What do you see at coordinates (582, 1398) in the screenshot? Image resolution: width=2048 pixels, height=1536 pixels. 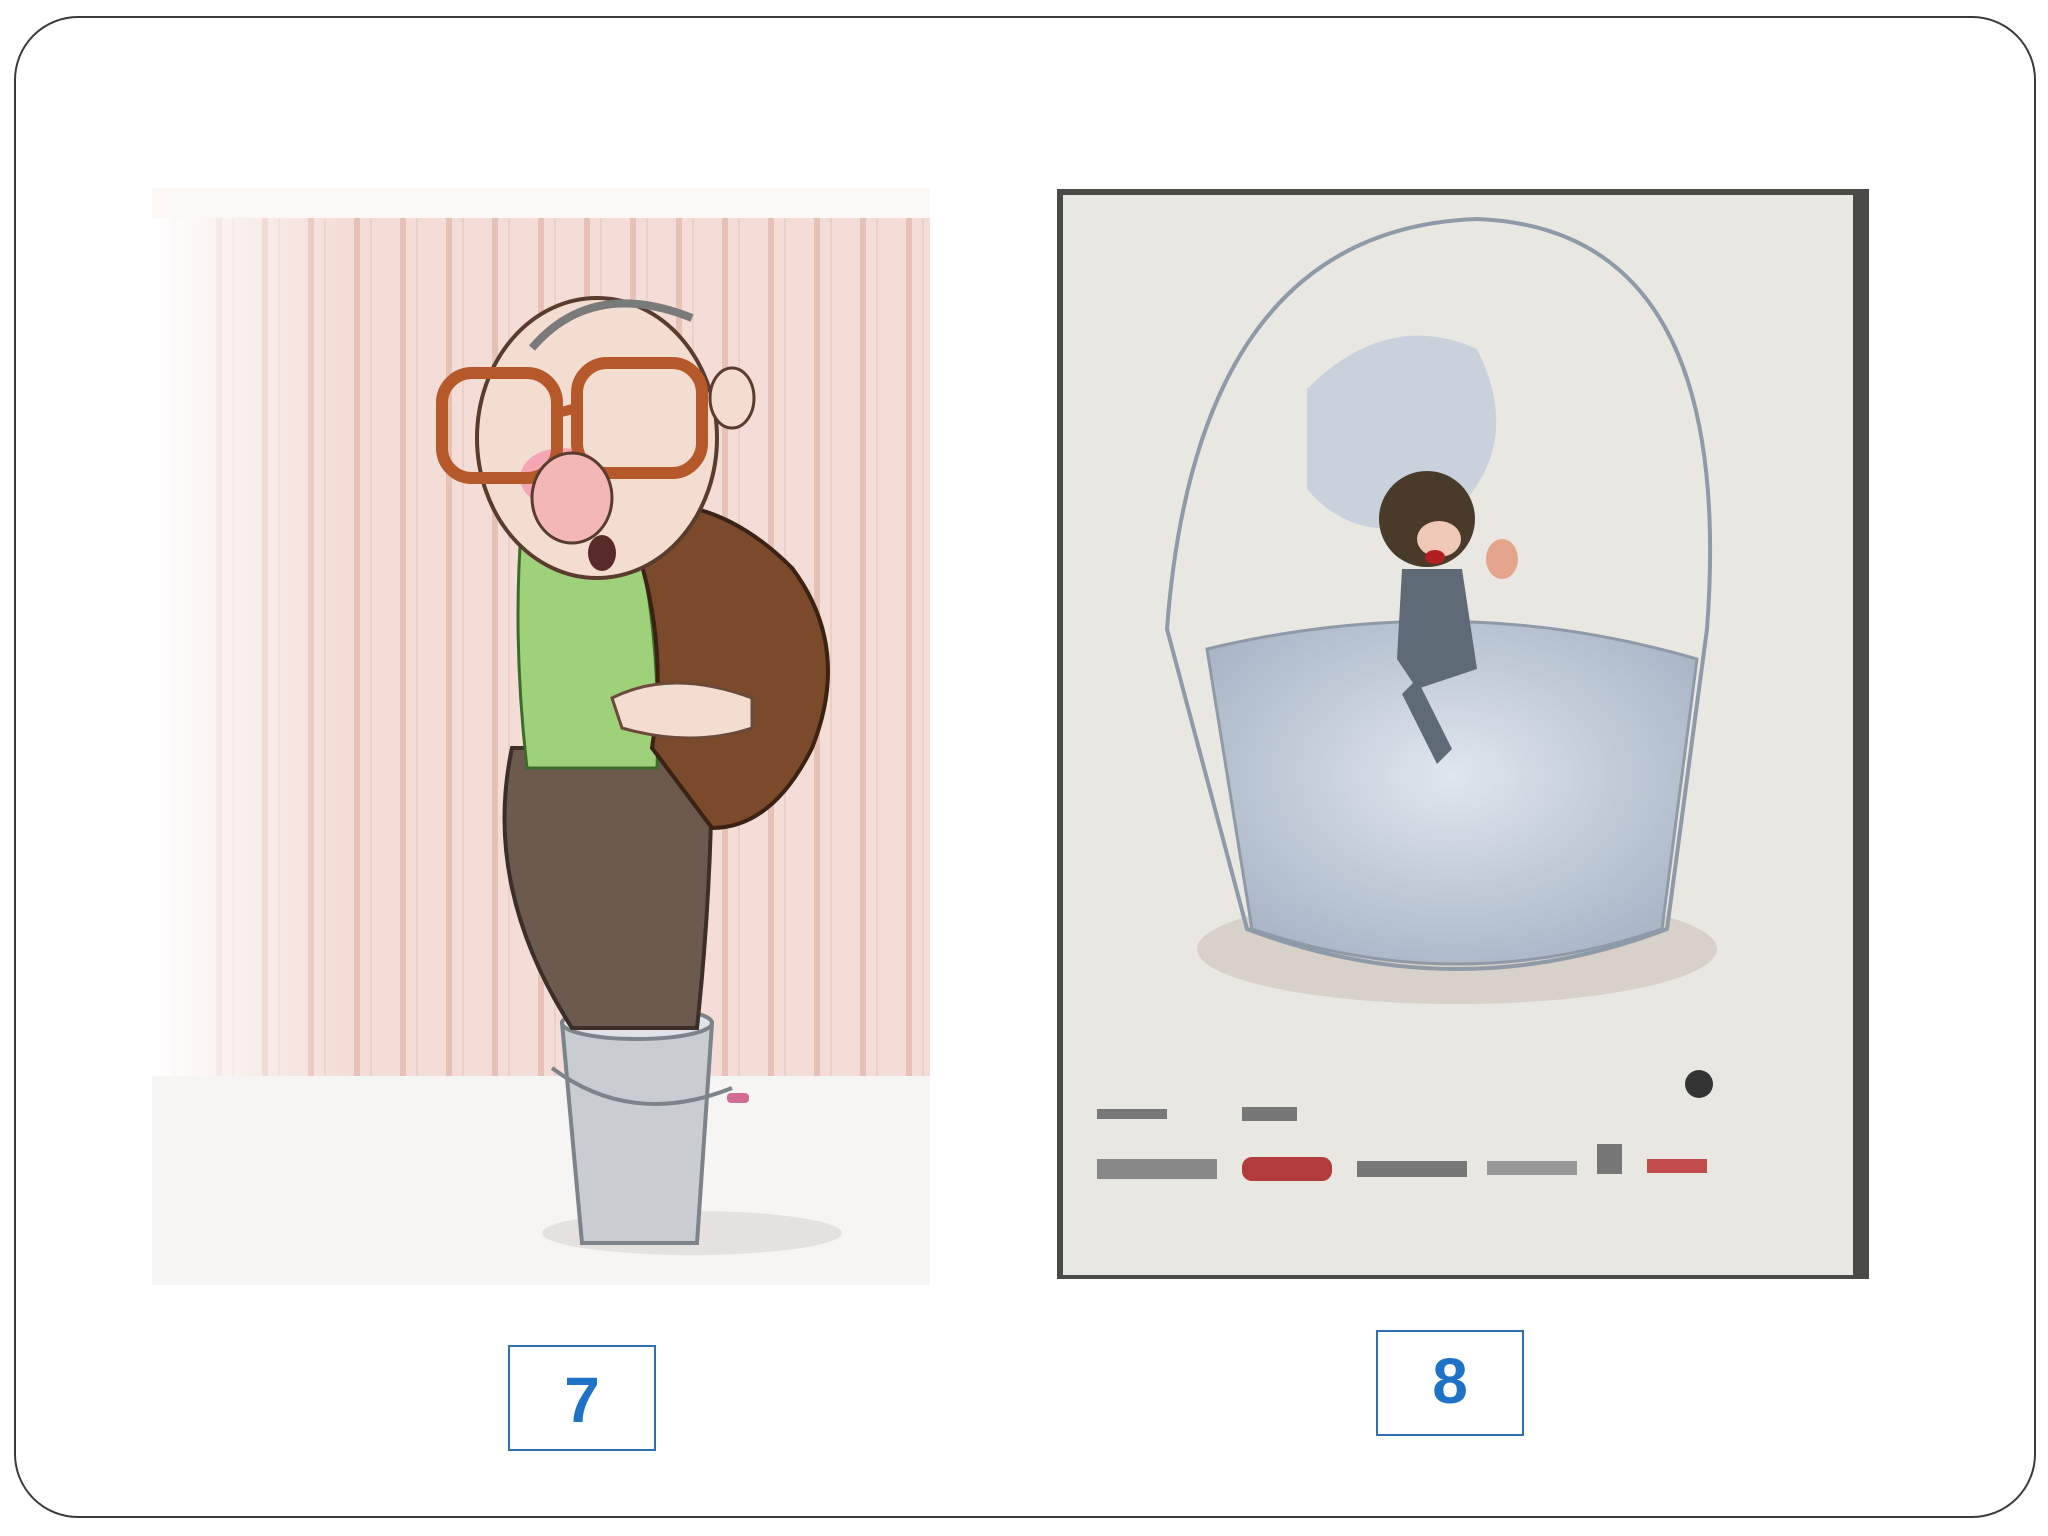 I see `image-number-label-7: 7` at bounding box center [582, 1398].